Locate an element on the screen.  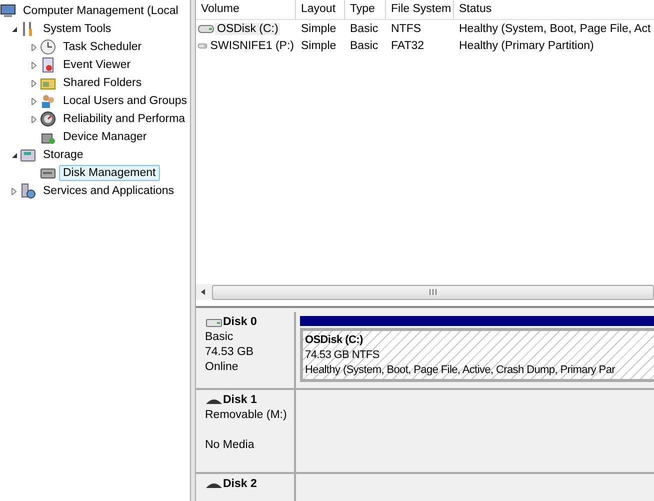
table-cell: FAT32 is located at coordinates (407, 46).